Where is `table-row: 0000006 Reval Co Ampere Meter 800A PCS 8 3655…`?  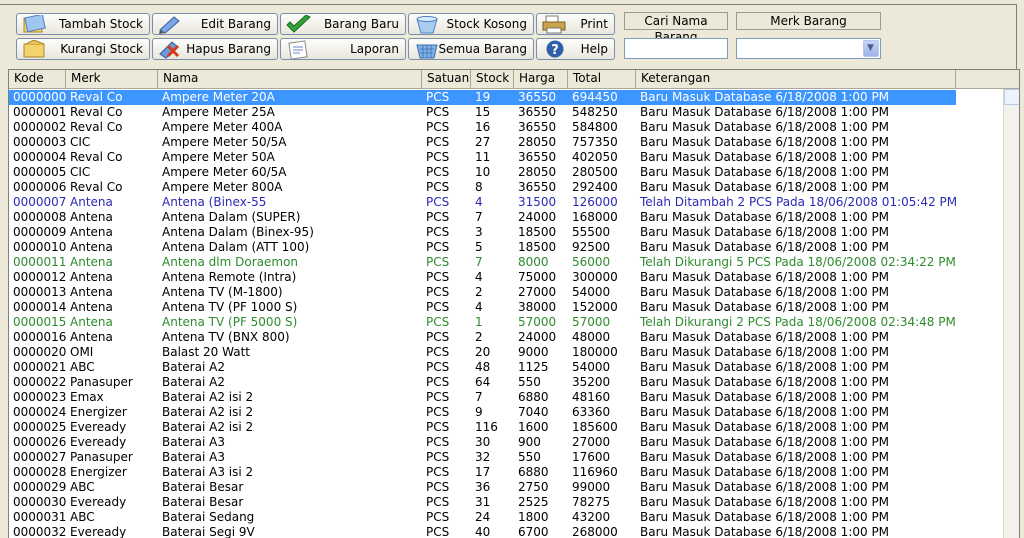
table-row: 0000006 Reval Co Ampere Meter 800A PCS 8 3655… is located at coordinates (482, 187).